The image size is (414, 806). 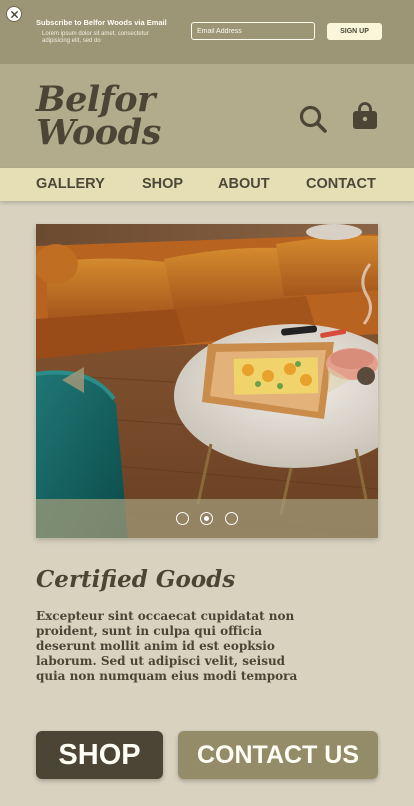 What do you see at coordinates (339, 380) in the screenshot?
I see `carousel-next-arrow` at bounding box center [339, 380].